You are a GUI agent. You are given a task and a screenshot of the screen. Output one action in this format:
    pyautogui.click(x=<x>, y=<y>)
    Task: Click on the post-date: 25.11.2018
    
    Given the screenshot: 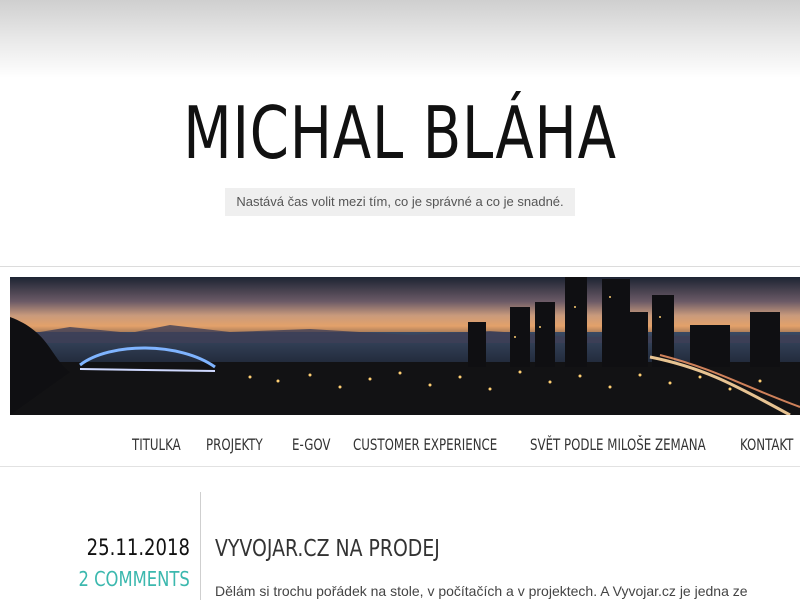 What is the action you would take?
    pyautogui.click(x=138, y=548)
    